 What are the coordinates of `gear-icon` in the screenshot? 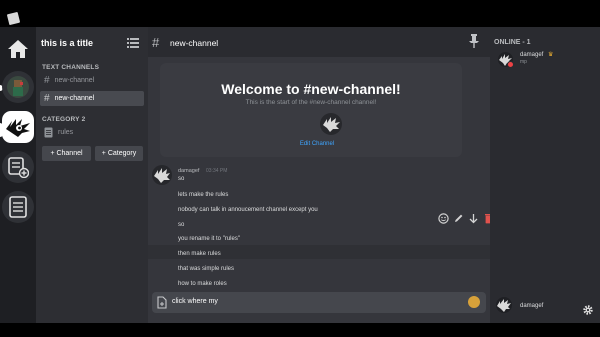 It's located at (588, 310).